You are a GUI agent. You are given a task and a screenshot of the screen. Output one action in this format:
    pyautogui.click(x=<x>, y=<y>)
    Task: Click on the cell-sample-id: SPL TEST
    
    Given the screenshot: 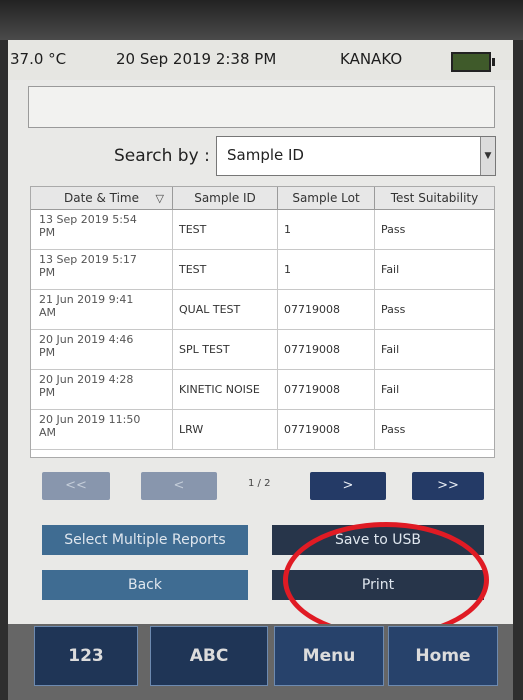 What is the action you would take?
    pyautogui.click(x=225, y=349)
    